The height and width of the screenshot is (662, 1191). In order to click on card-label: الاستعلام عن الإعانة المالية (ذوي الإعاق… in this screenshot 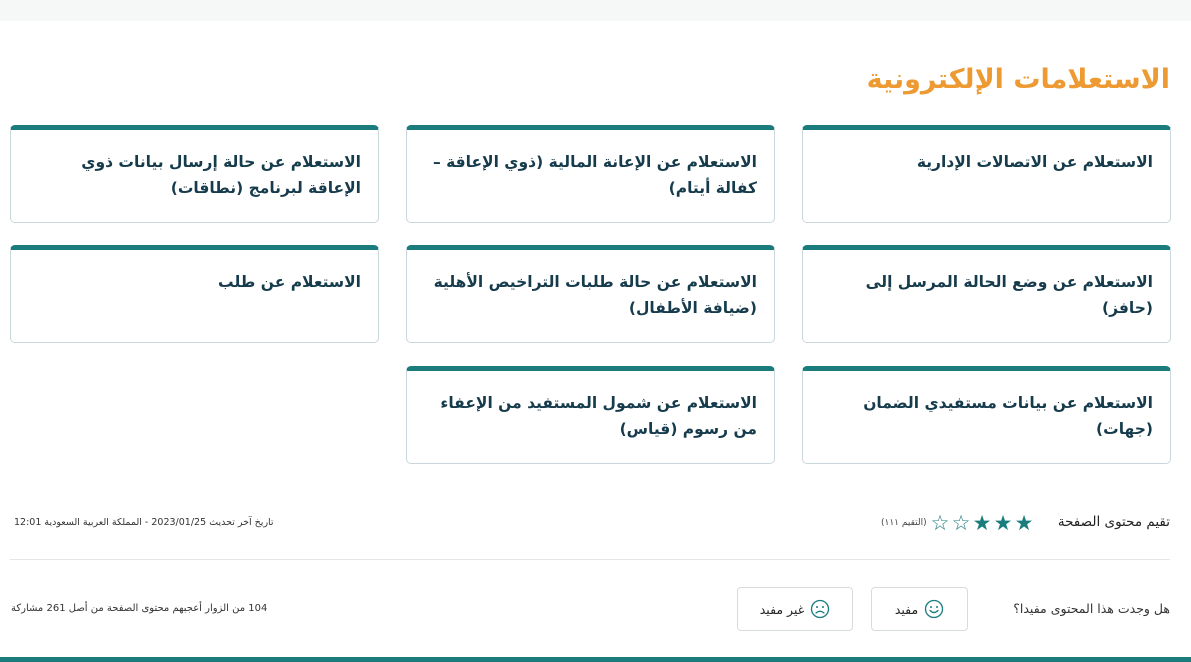, I will do `click(594, 175)`.